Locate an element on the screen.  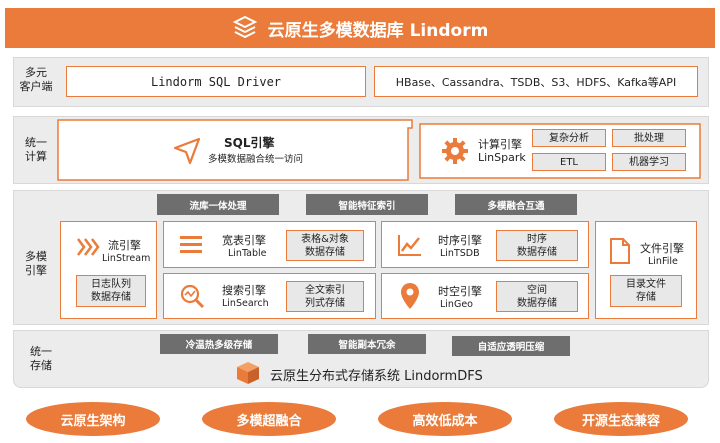
search-storage-tag: 全文索引 列式存储 is located at coordinates (325, 296).